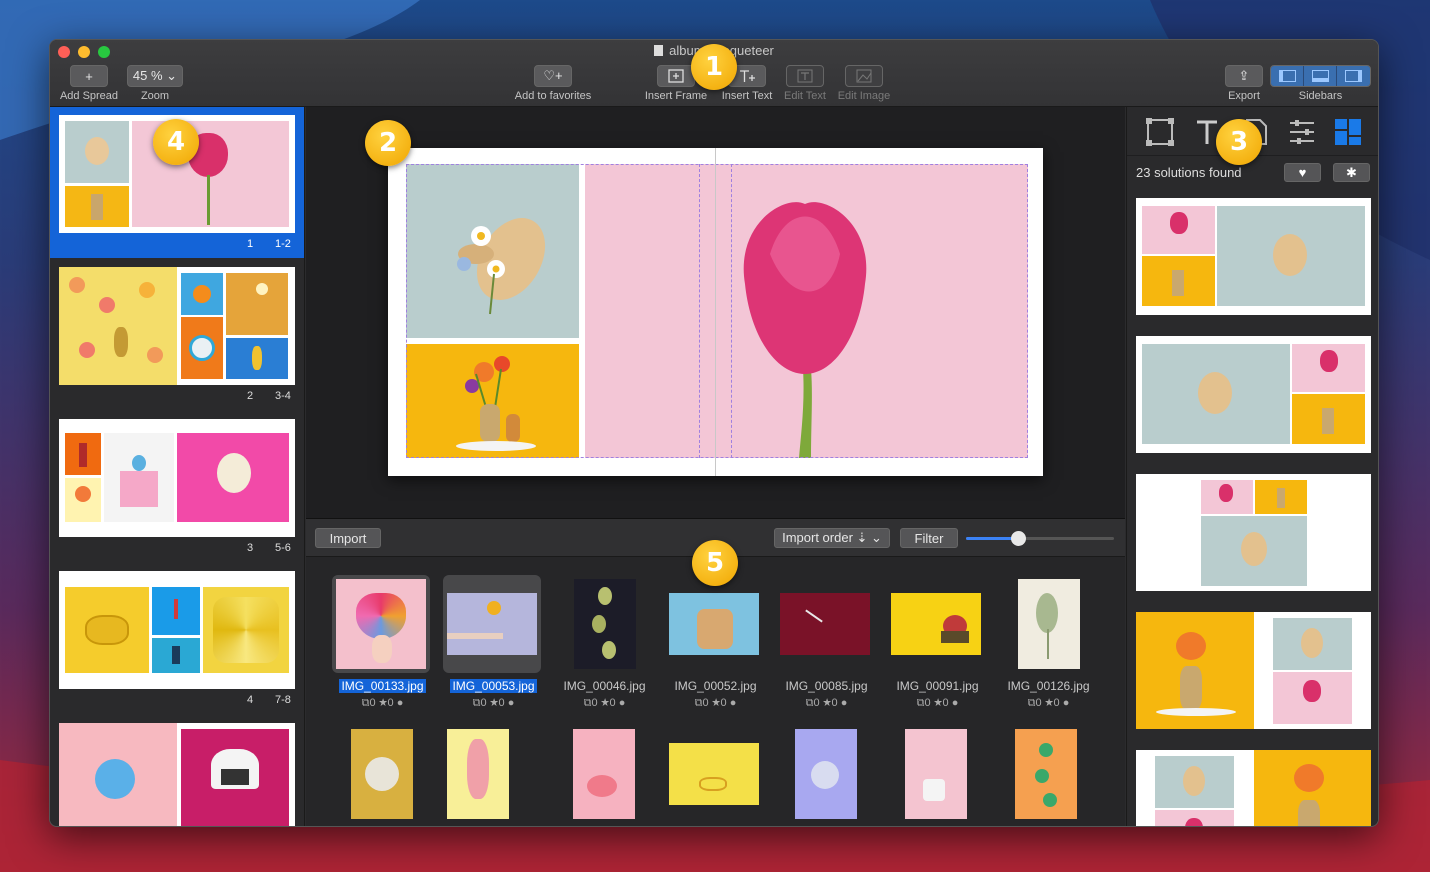  Describe the element at coordinates (233, 477) in the screenshot. I see `chick-photo` at that location.